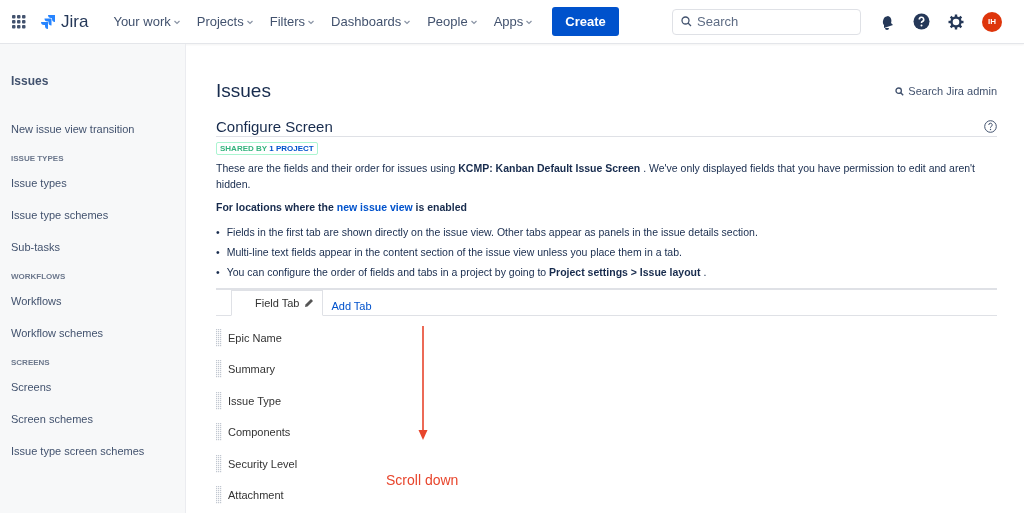 The width and height of the screenshot is (1024, 513). What do you see at coordinates (452, 21) in the screenshot?
I see `nav-menu: People` at bounding box center [452, 21].